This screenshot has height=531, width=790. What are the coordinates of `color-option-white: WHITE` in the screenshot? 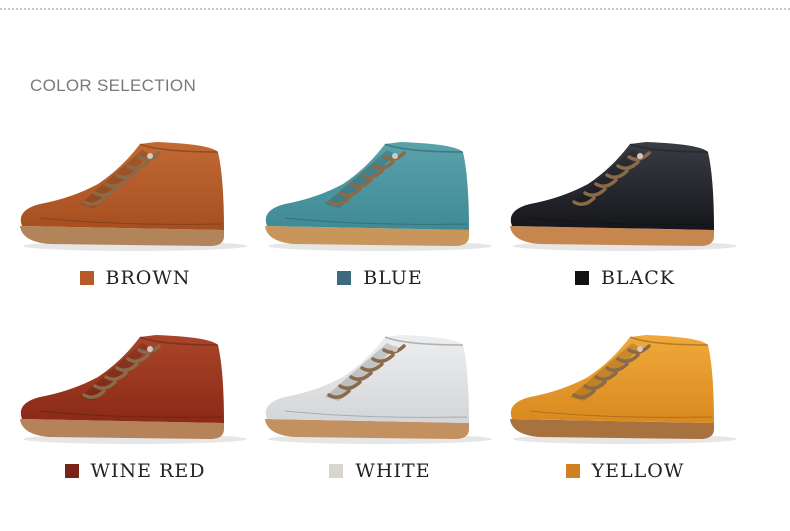 It's located at (380, 431).